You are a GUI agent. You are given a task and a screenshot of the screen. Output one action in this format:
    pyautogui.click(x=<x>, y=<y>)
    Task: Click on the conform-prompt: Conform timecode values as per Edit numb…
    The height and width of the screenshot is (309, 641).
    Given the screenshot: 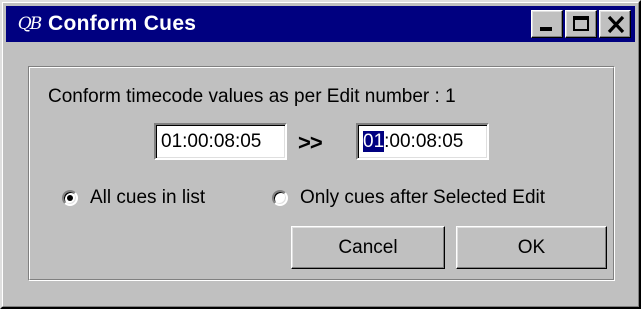 What is the action you would take?
    pyautogui.click(x=252, y=96)
    